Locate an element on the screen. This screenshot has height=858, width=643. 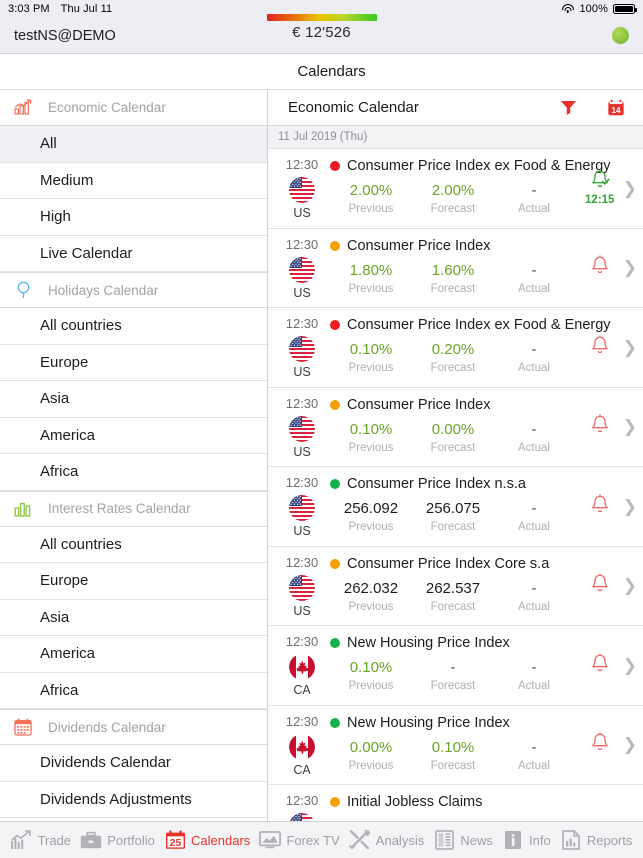
sidebar-item-high: High is located at coordinates (133, 217).